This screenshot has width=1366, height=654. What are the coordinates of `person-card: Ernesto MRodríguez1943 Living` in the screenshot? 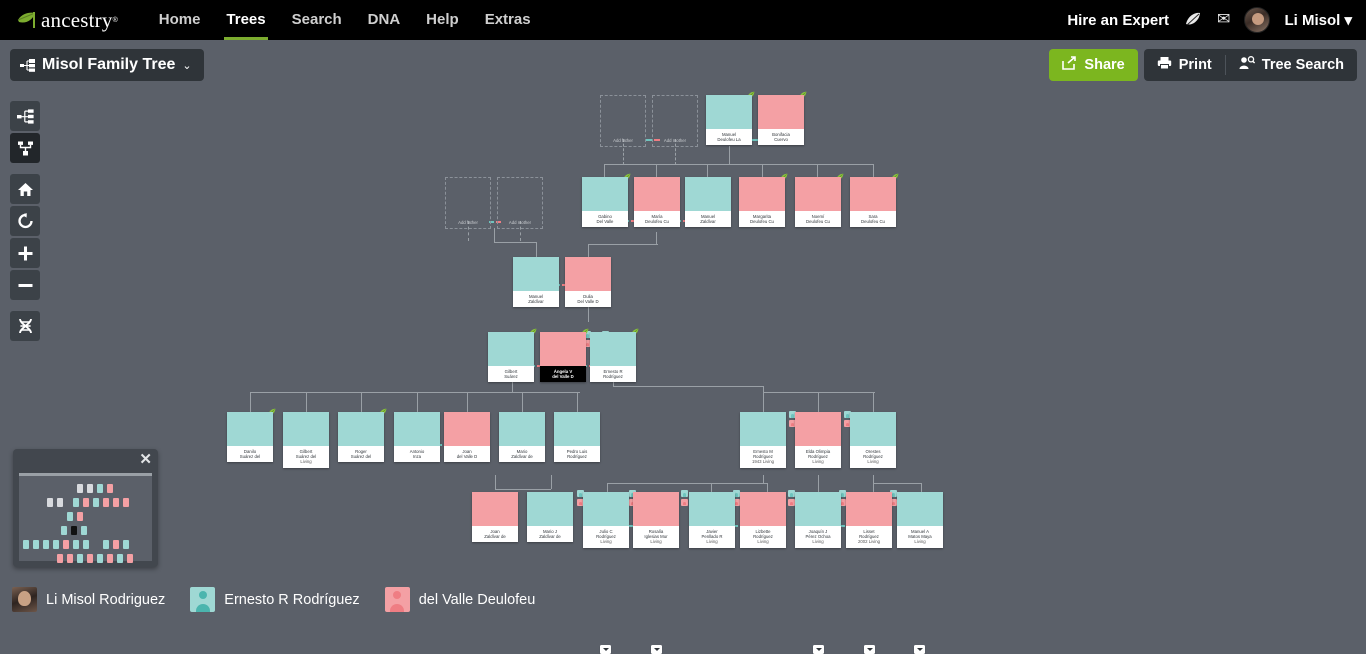 It's located at (763, 440).